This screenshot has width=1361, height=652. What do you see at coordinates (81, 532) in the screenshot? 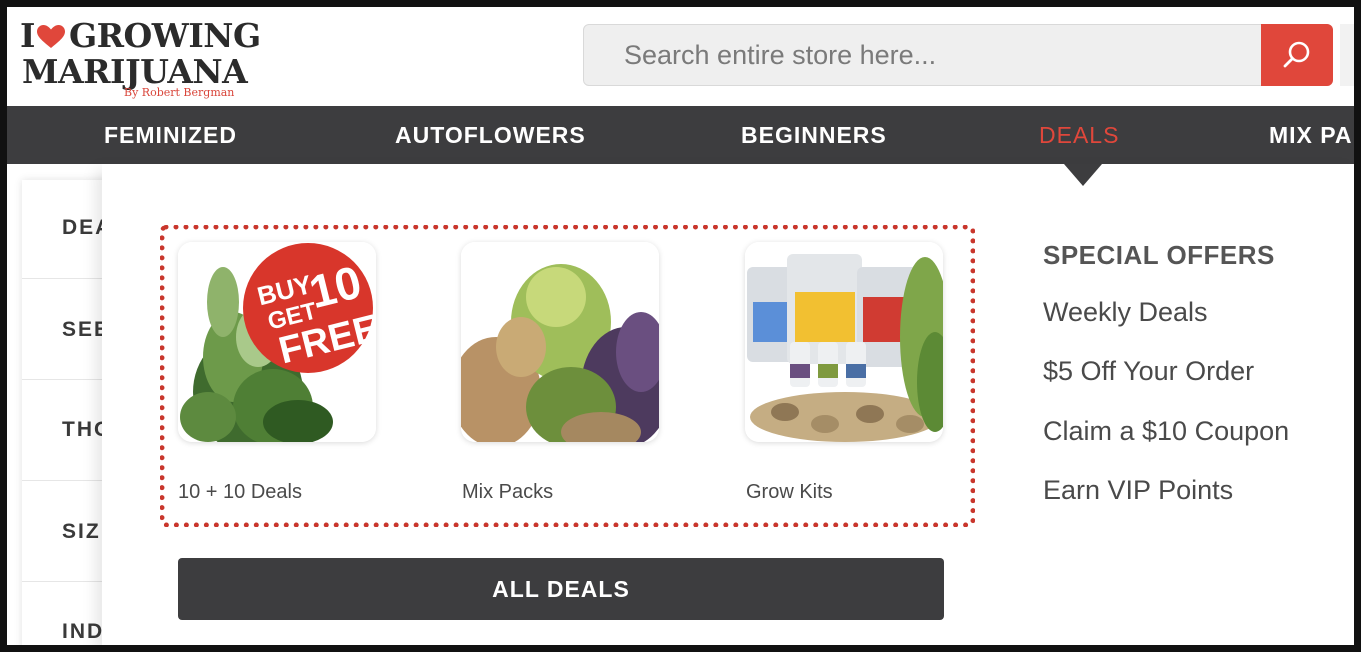
I see `sidebar-item-size: SIZ` at bounding box center [81, 532].